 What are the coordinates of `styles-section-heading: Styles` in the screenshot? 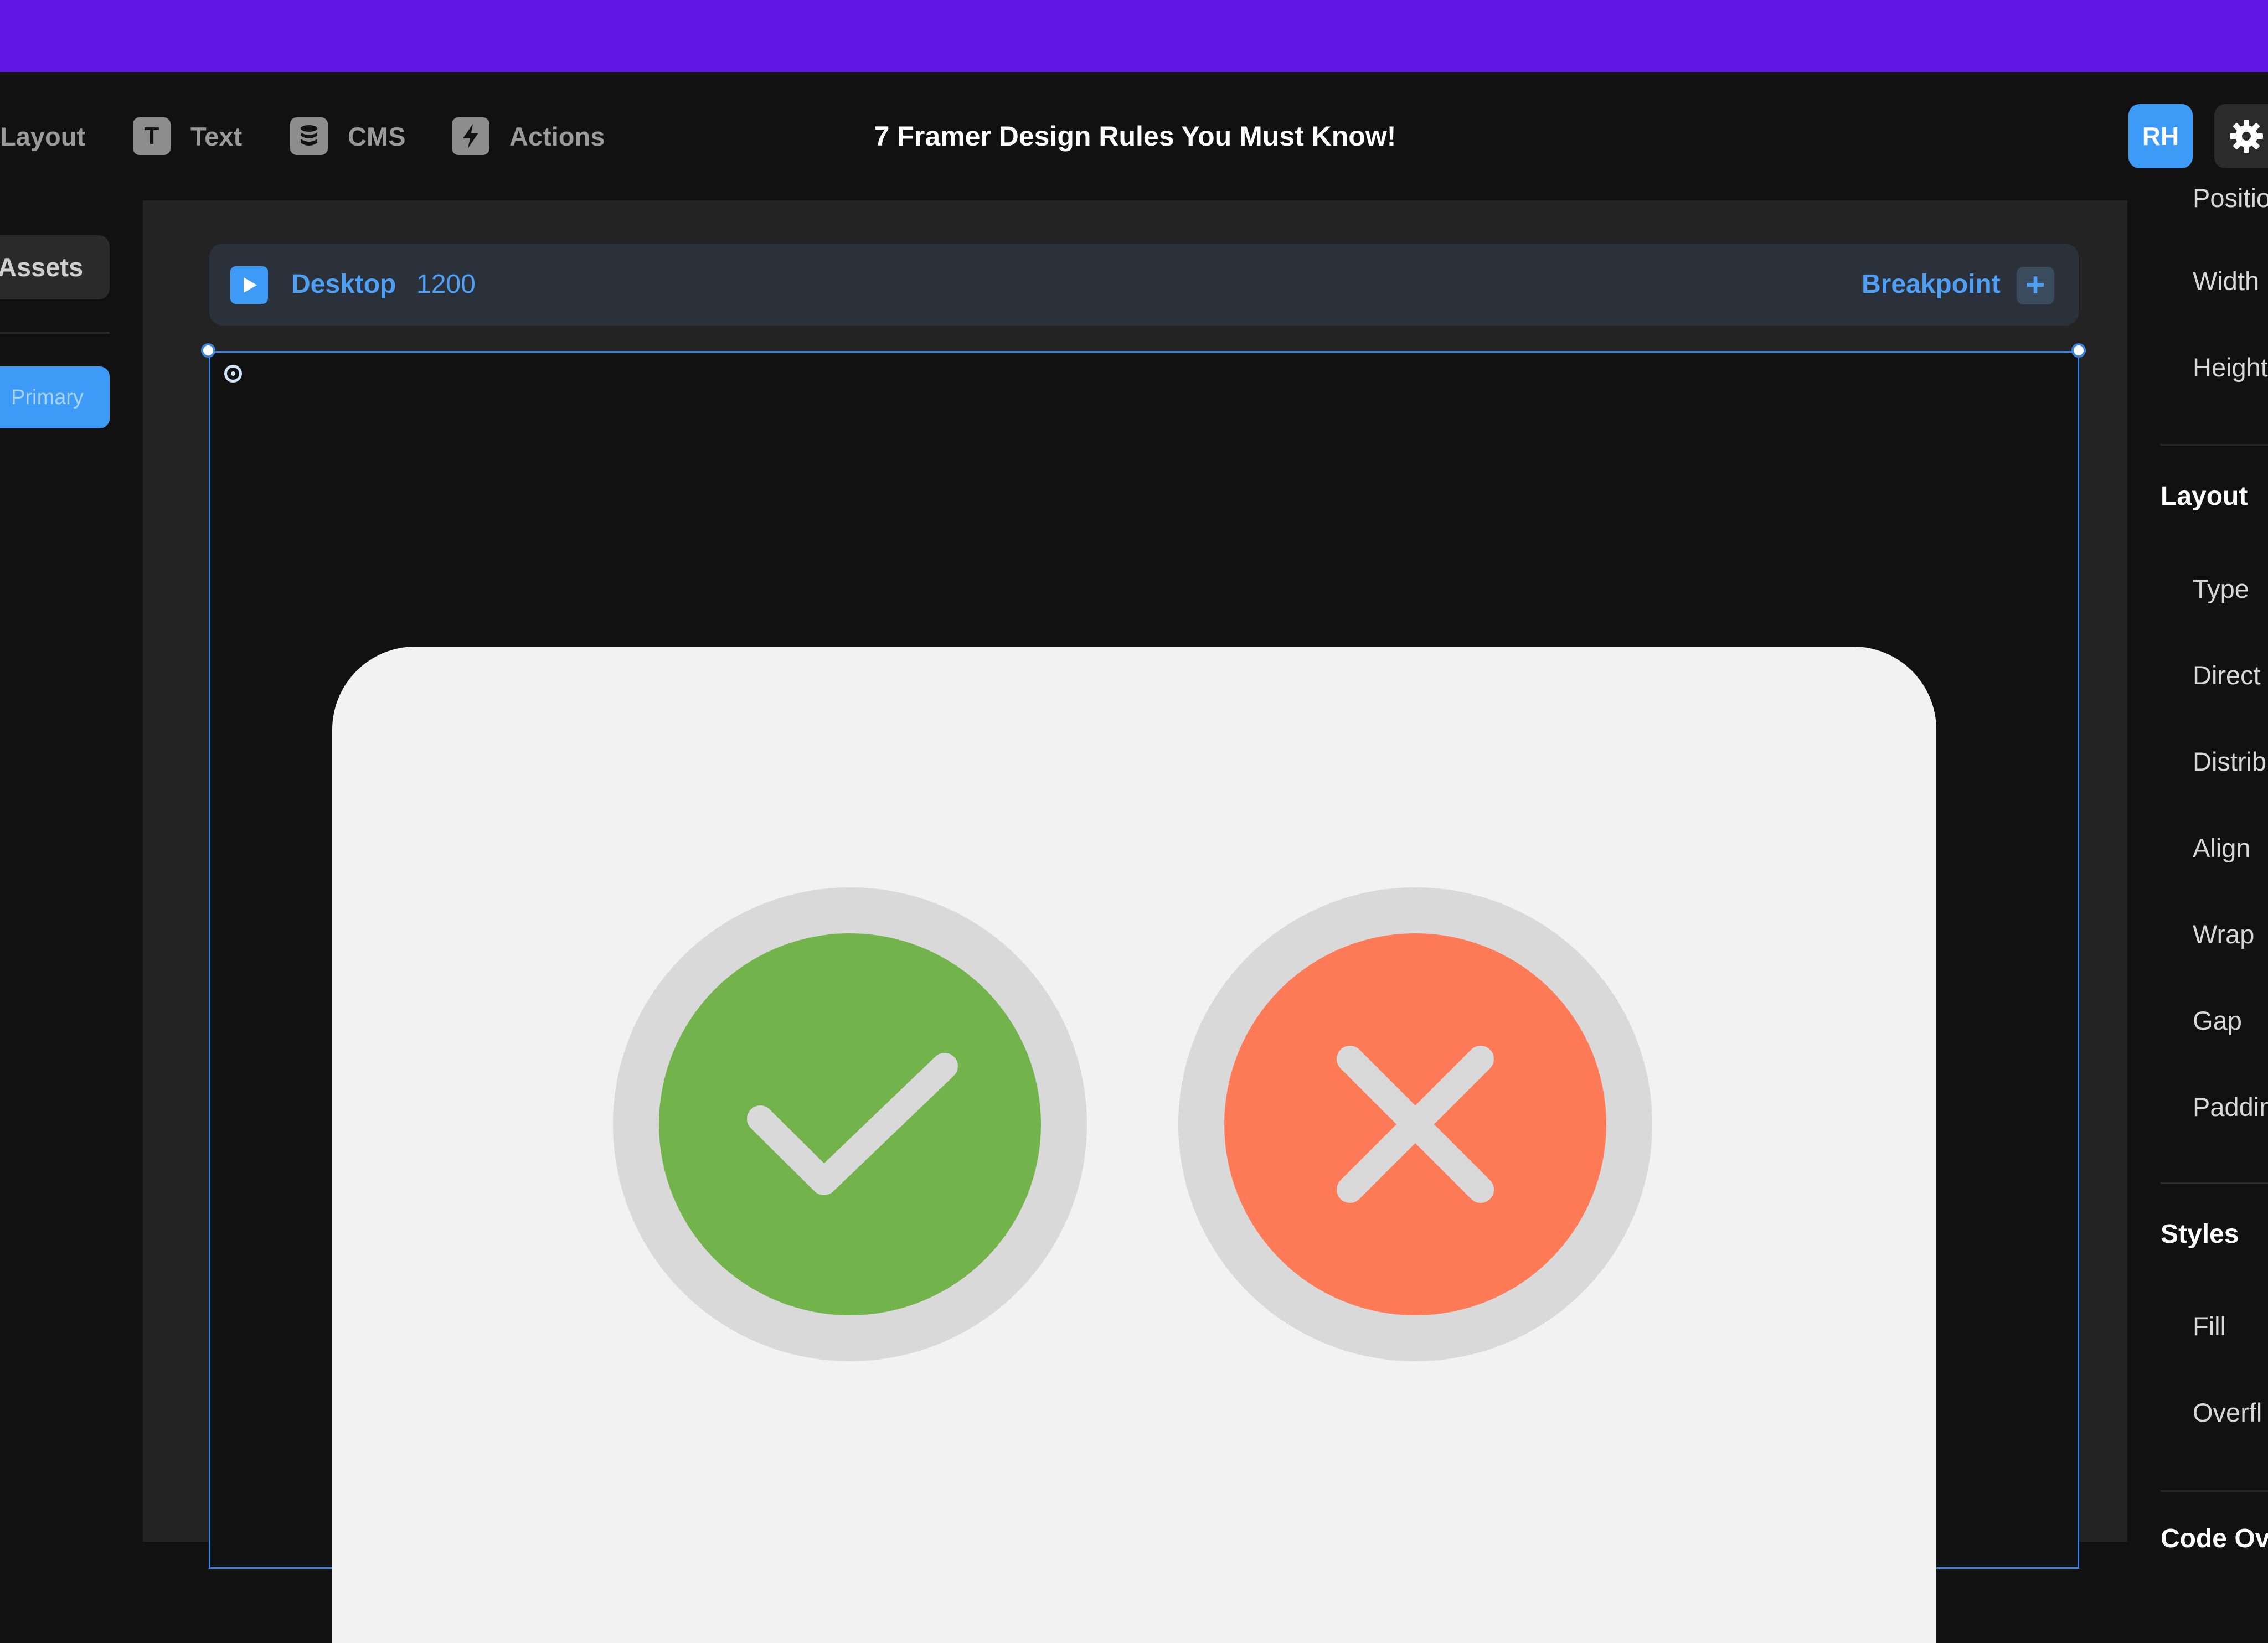 It's located at (2200, 1234).